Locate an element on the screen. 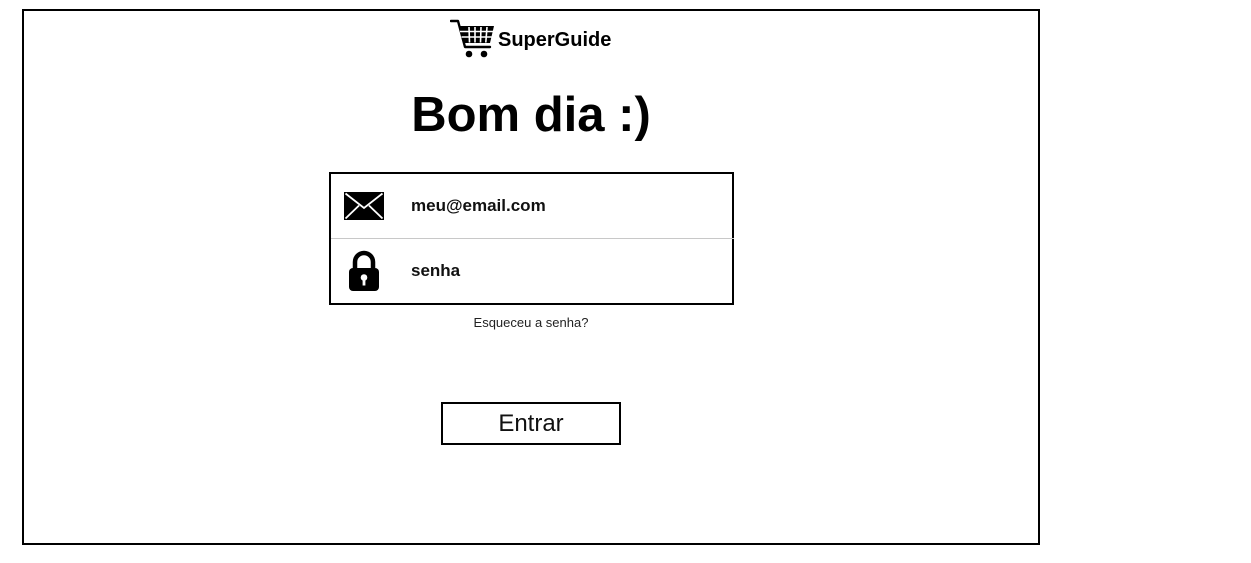 Image resolution: width=1251 pixels, height=563 pixels. brand-header: SuperGuide is located at coordinates (530, 39).